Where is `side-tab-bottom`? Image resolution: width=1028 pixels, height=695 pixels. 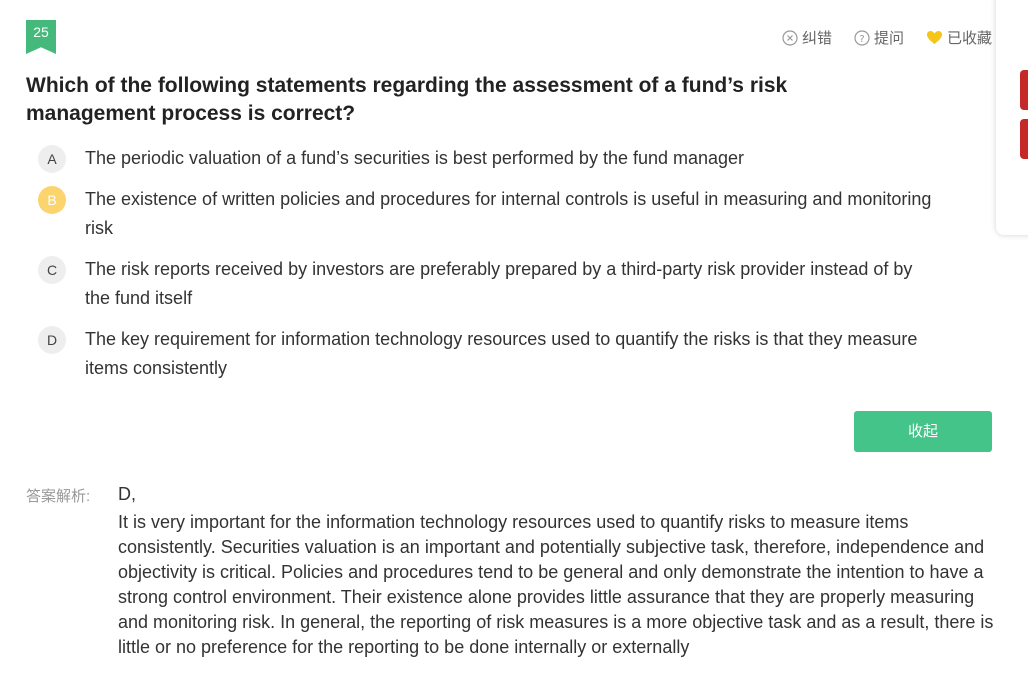 side-tab-bottom is located at coordinates (1024, 139).